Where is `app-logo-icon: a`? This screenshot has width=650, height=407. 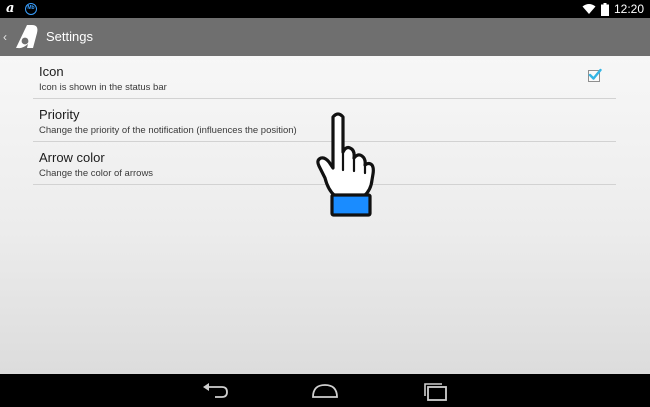 app-logo-icon: a is located at coordinates (10, 8).